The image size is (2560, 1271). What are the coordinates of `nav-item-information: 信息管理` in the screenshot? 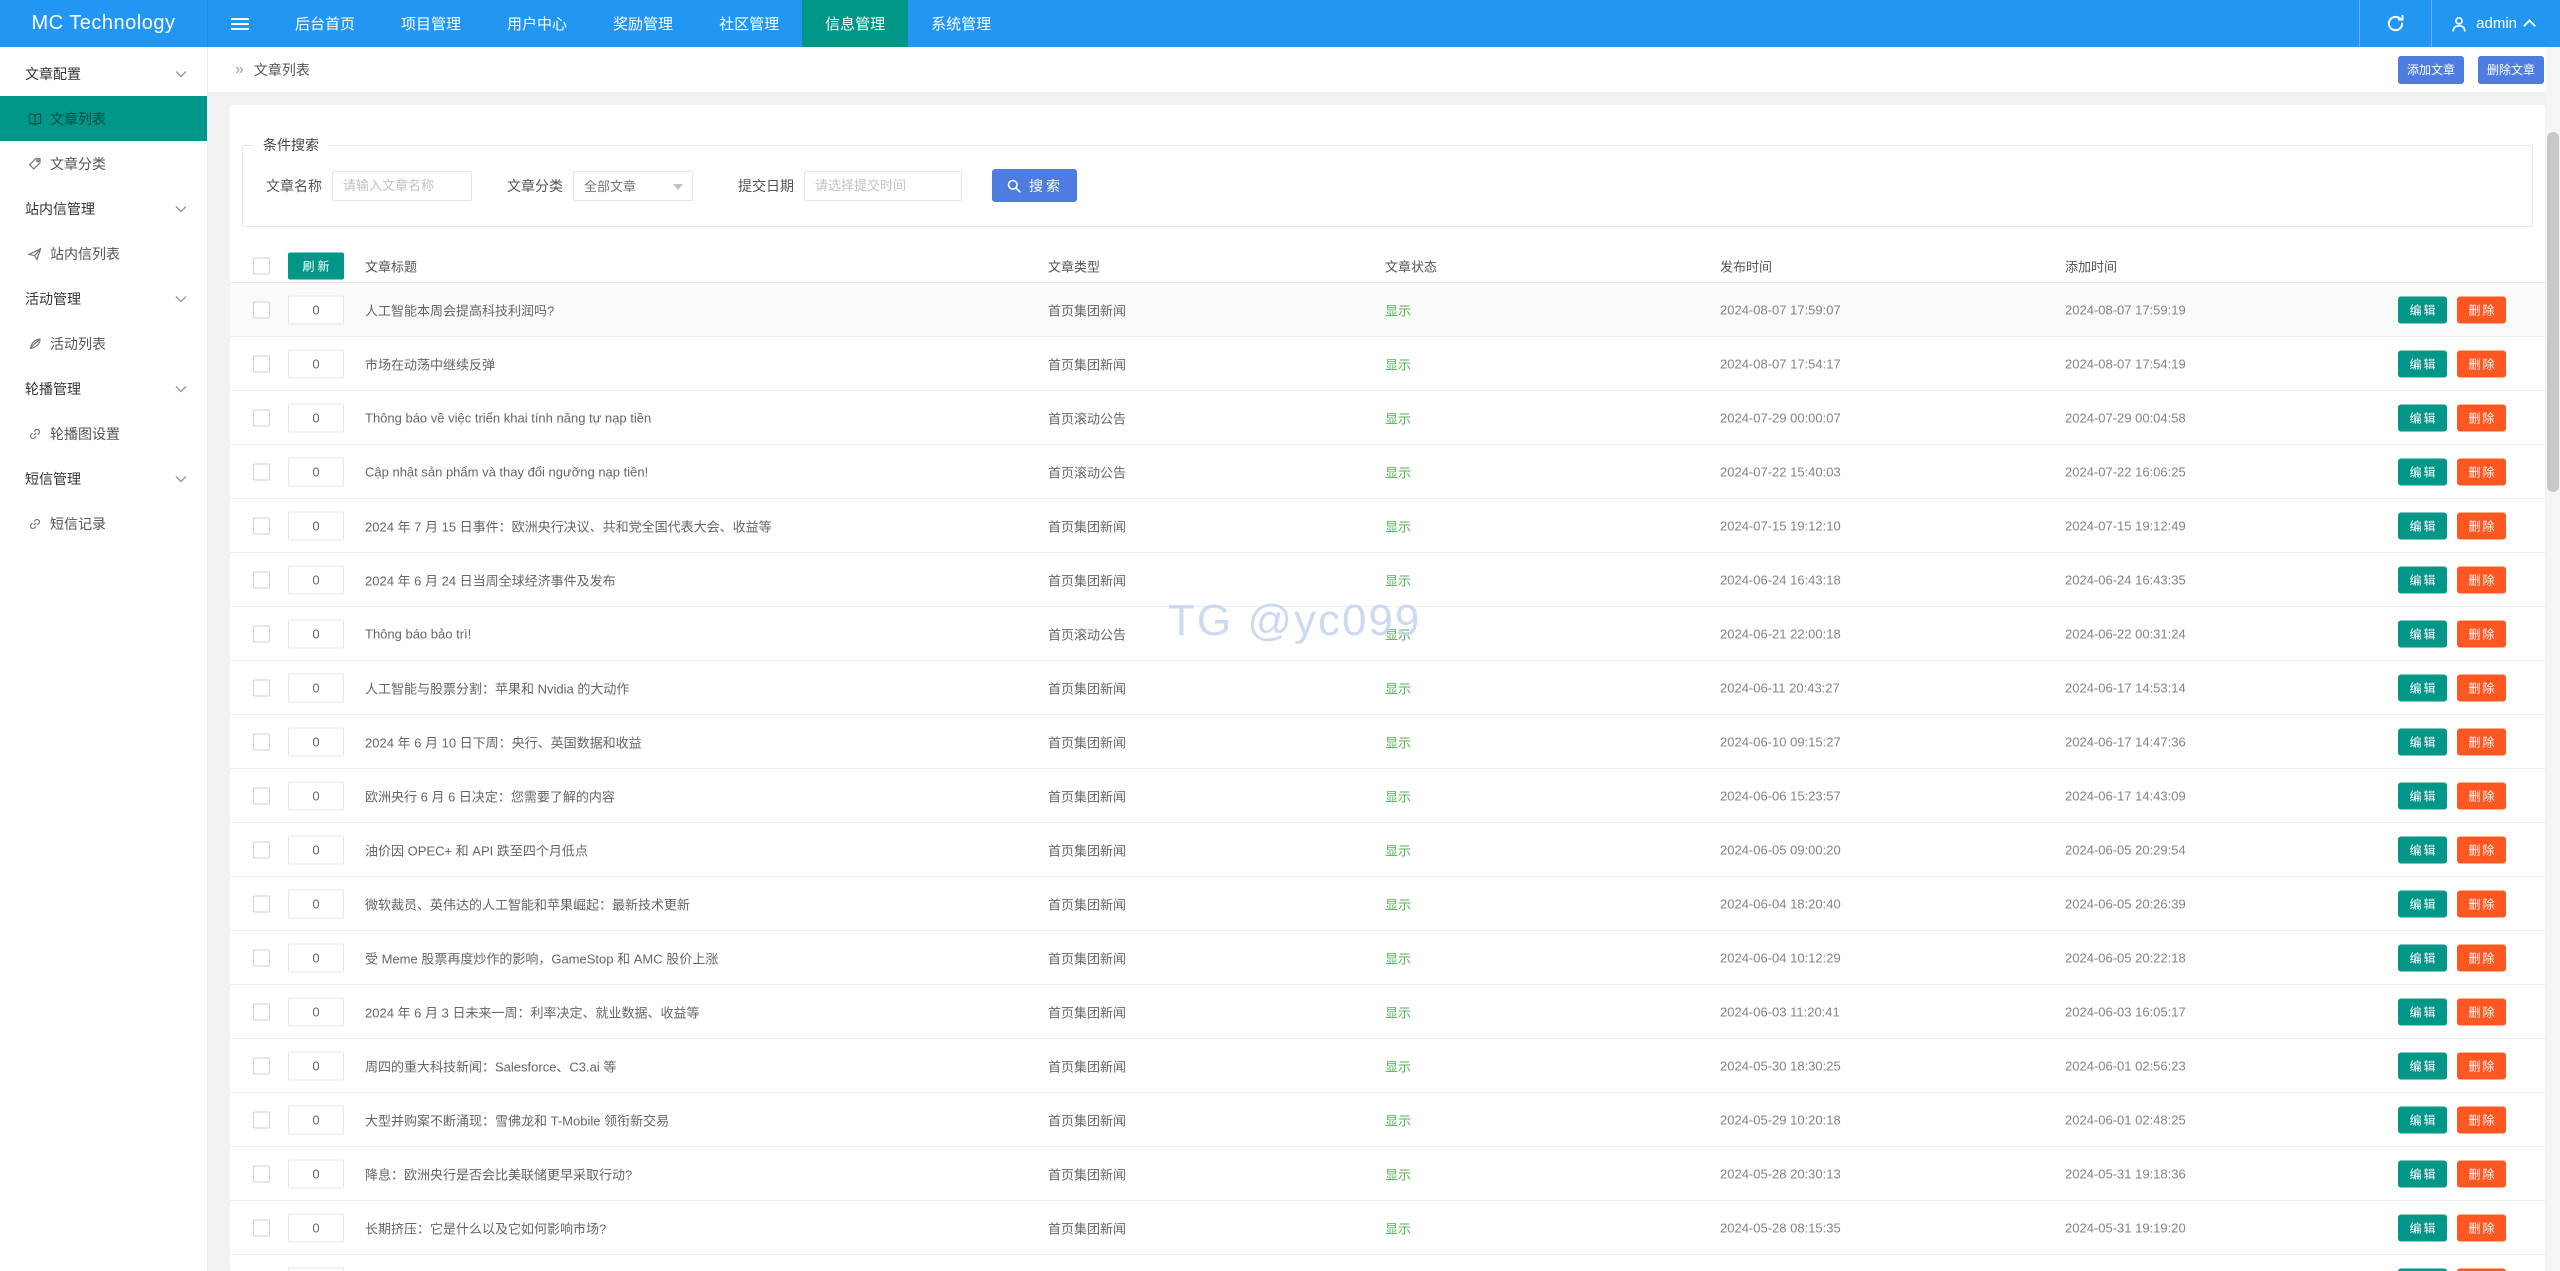 It's located at (855, 23).